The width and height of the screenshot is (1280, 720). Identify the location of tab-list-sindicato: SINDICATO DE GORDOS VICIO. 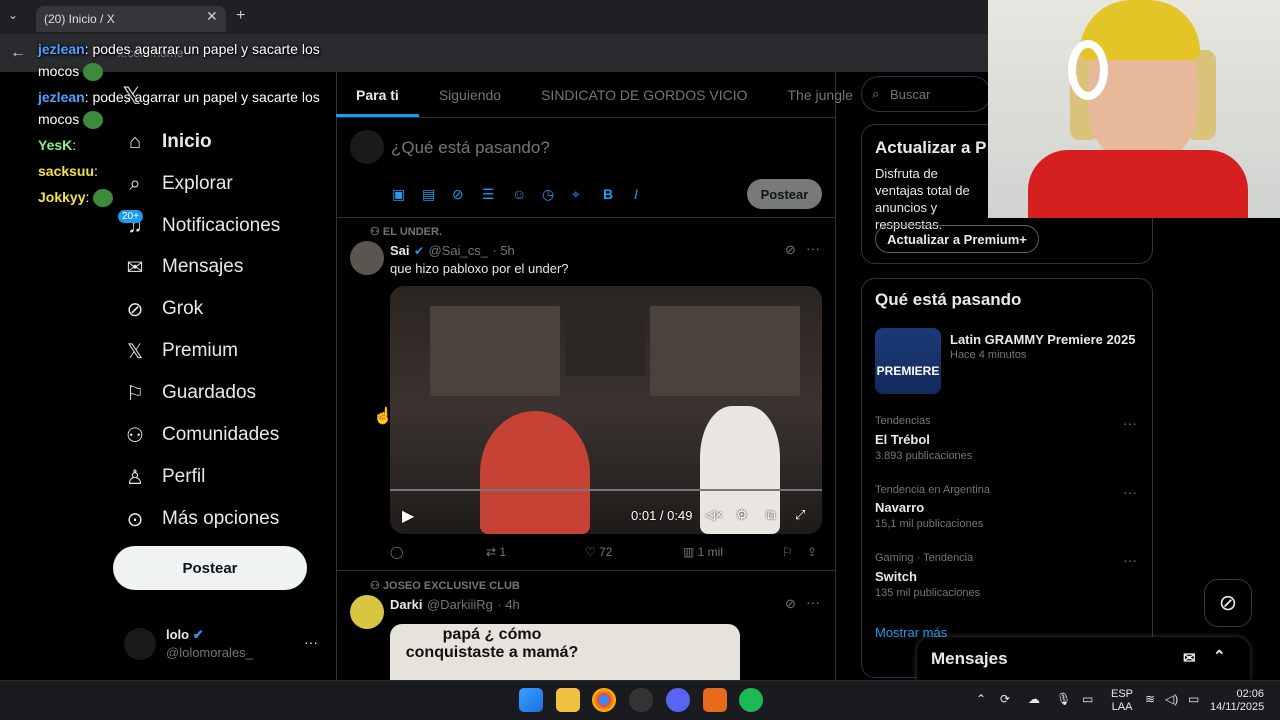
(644, 94).